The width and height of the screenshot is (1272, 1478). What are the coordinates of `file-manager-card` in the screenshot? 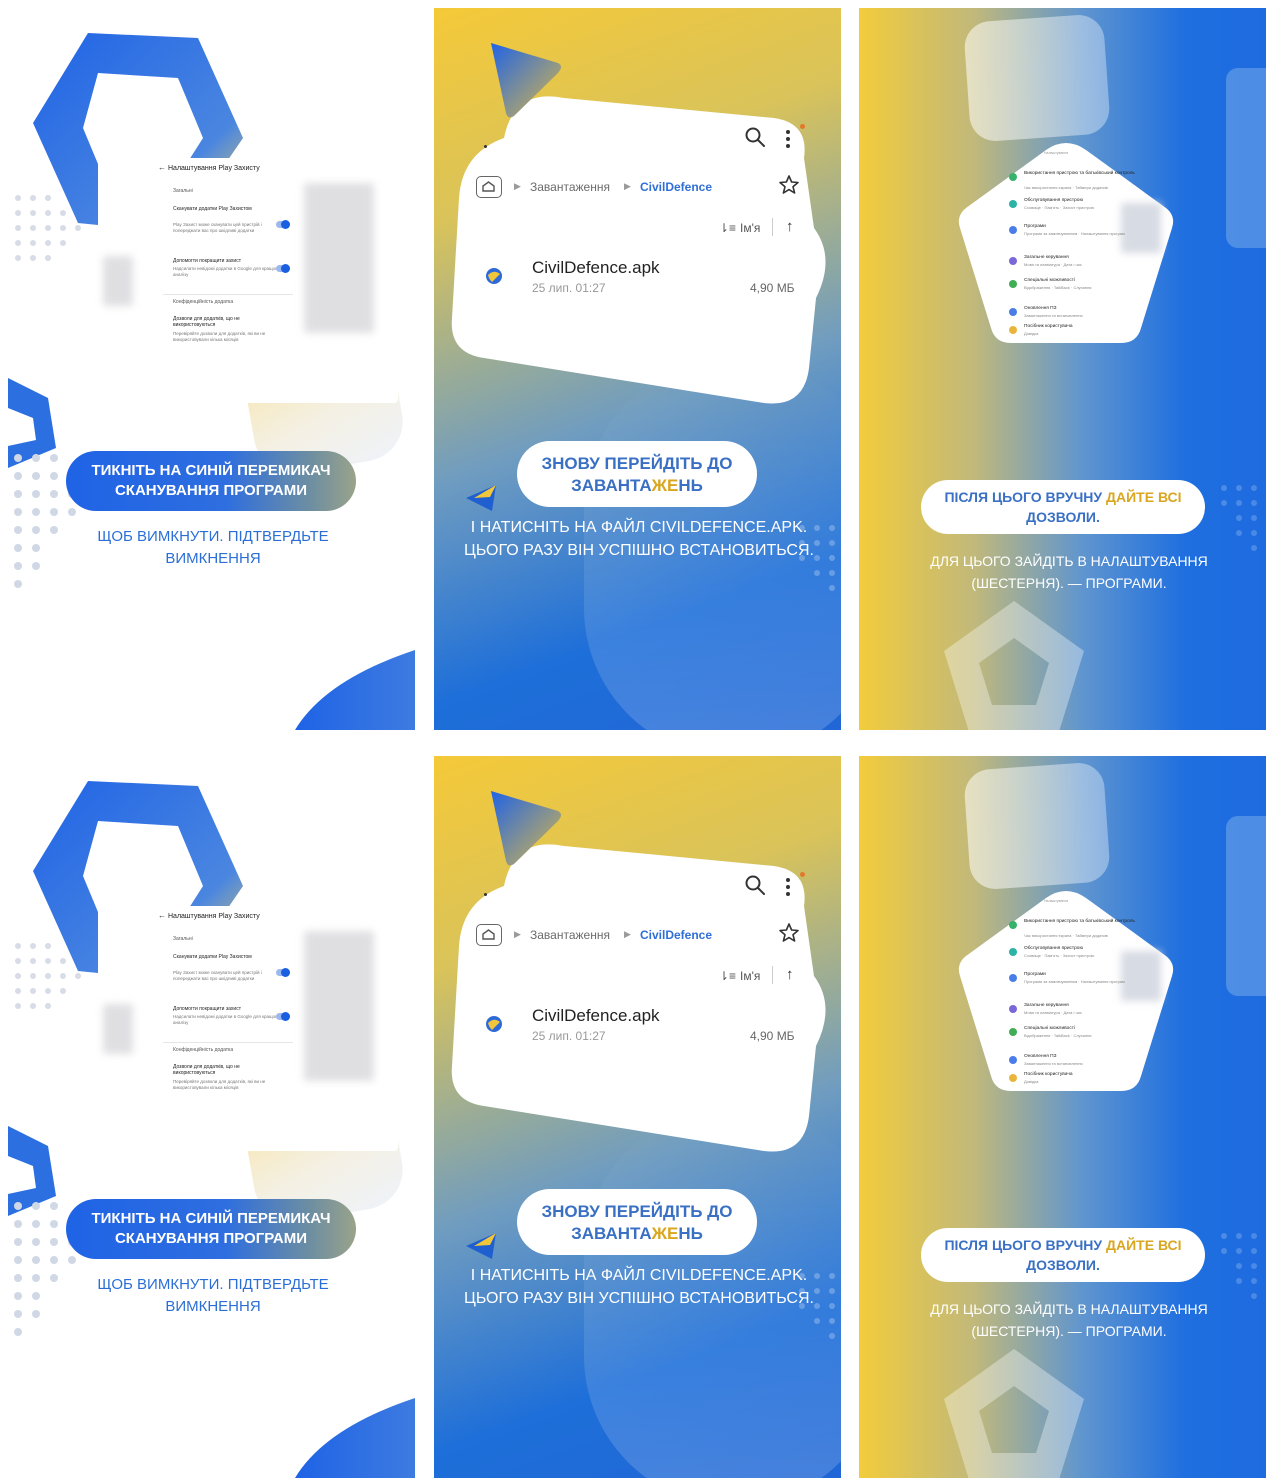 It's located at (638, 998).